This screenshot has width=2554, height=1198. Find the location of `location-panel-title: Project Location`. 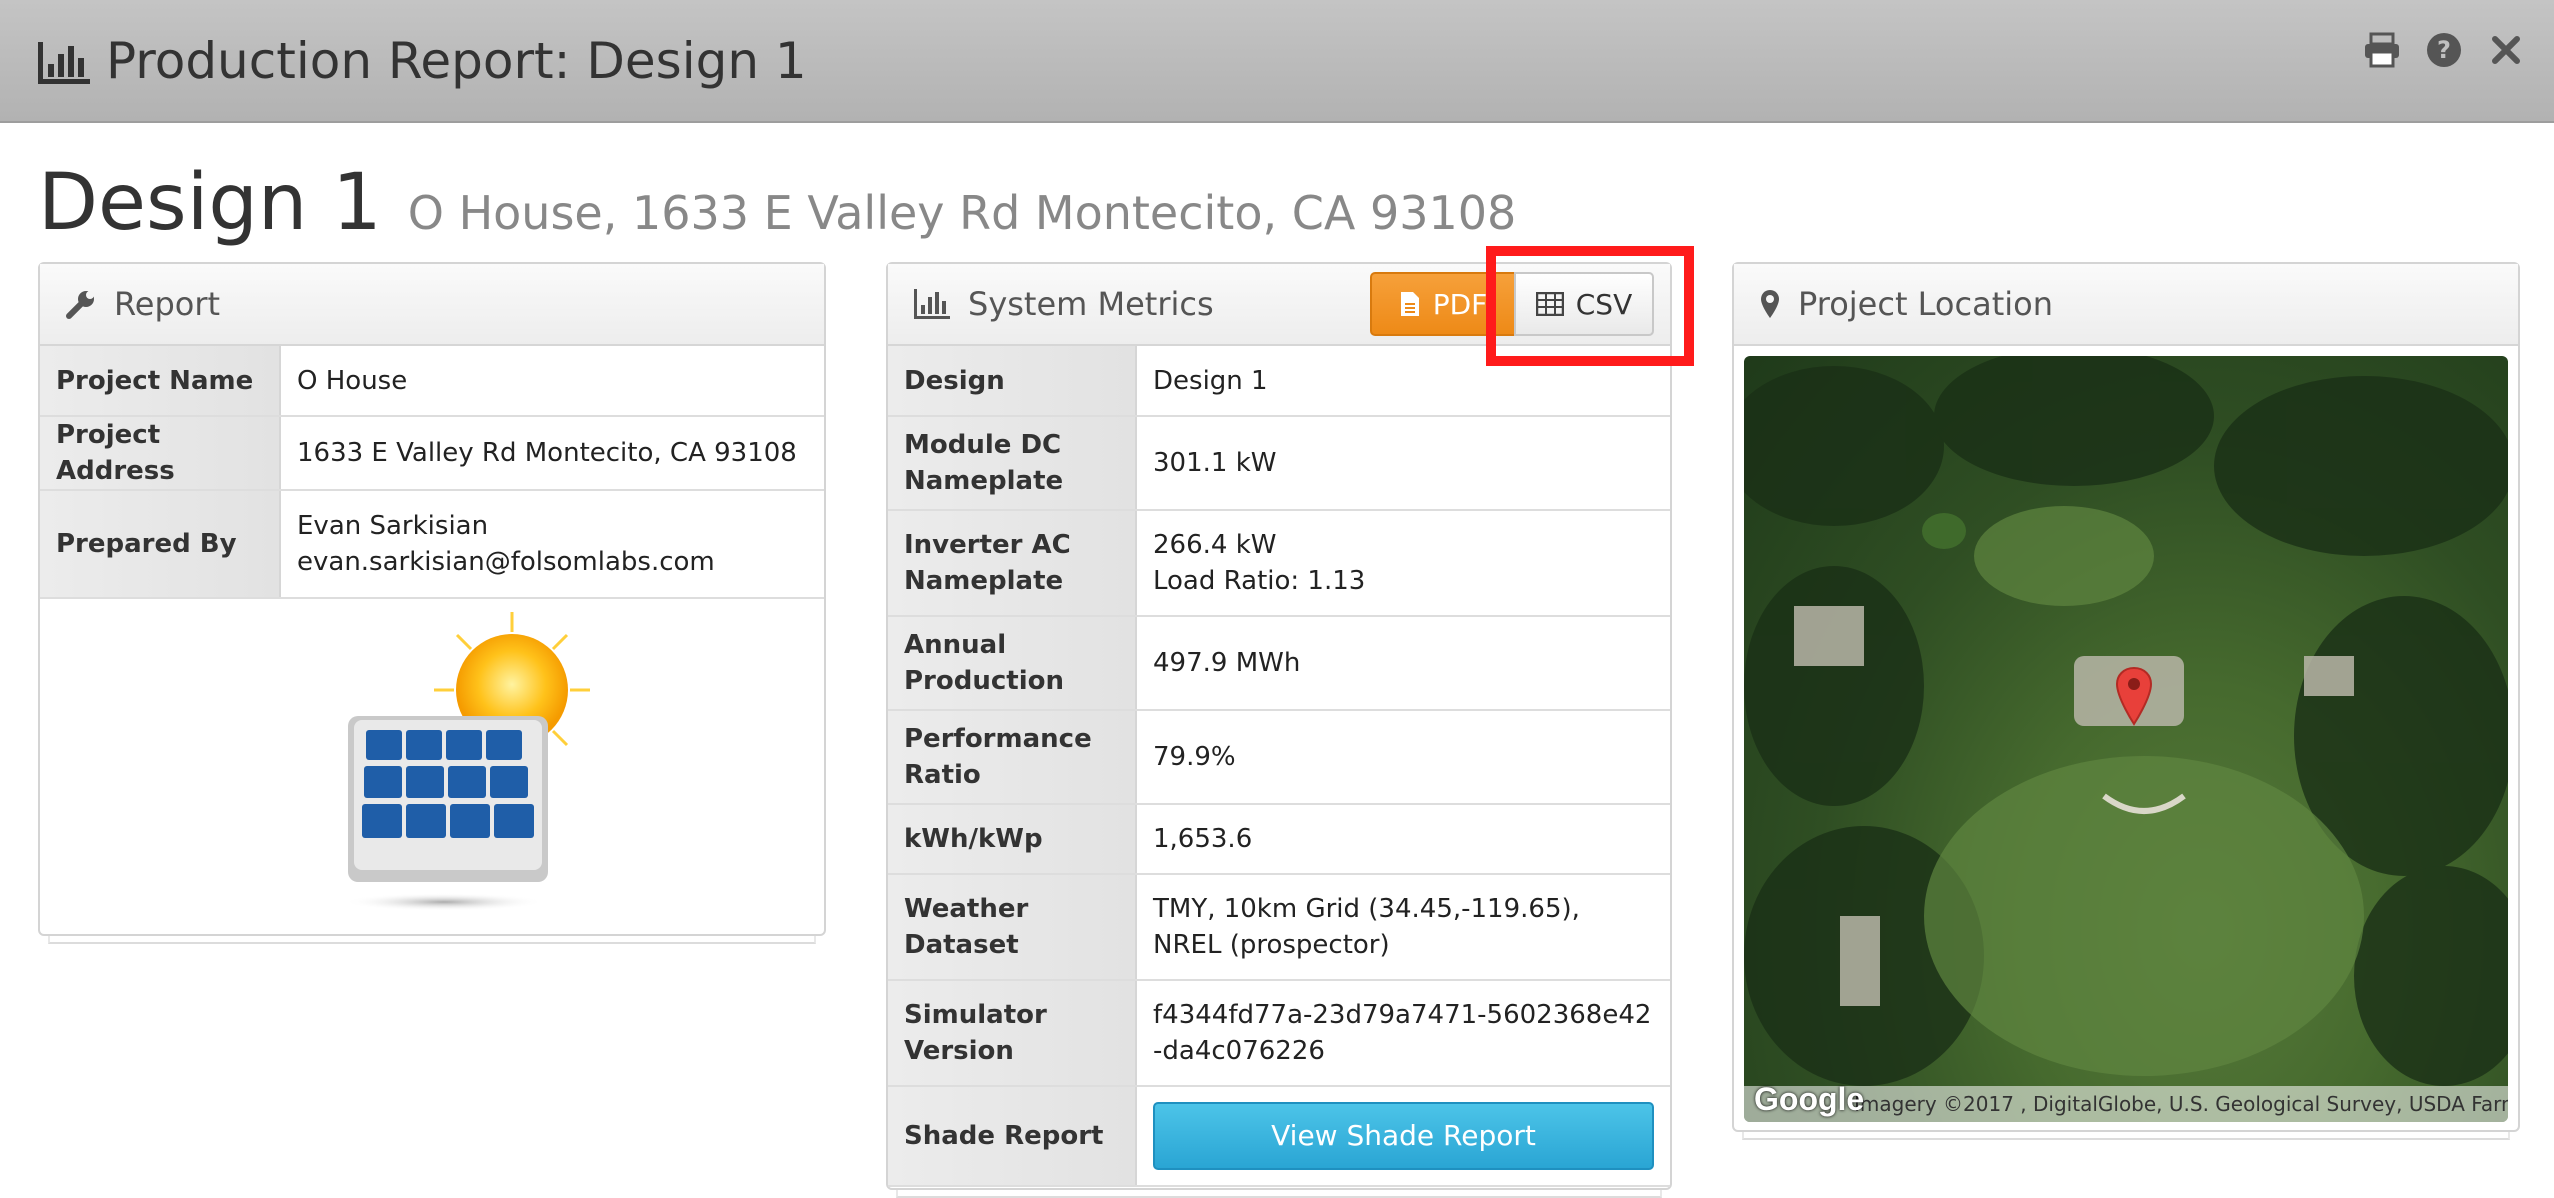

location-panel-title: Project Location is located at coordinates (1925, 304).